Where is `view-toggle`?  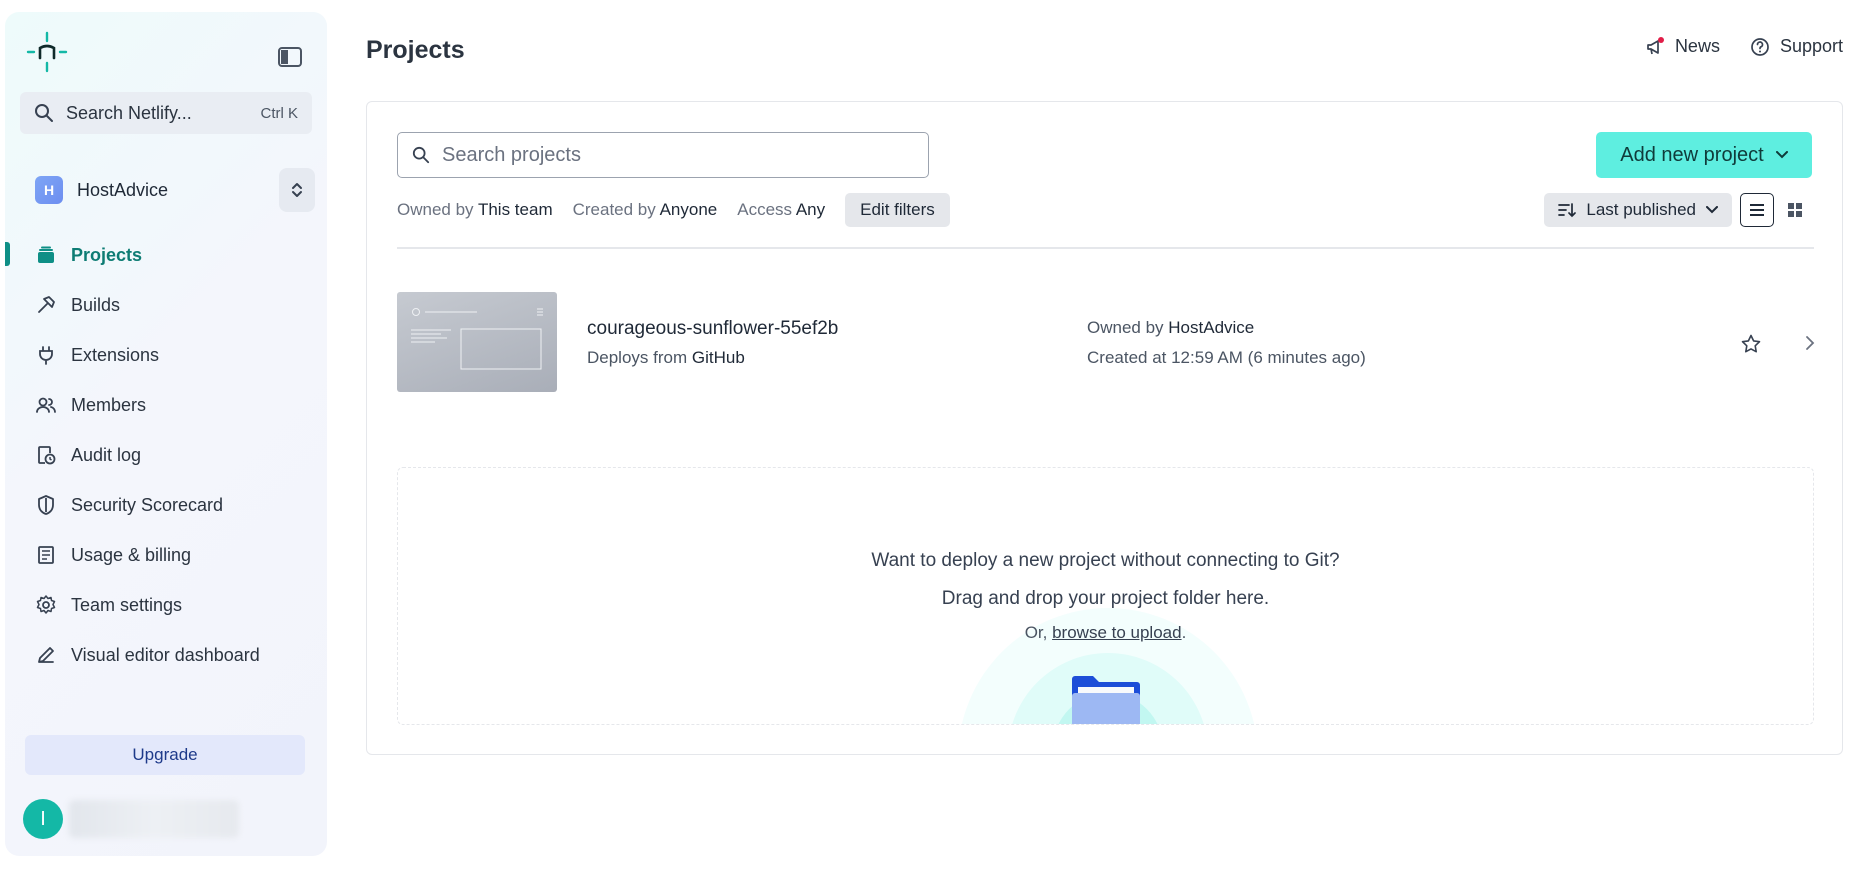 view-toggle is located at coordinates (1776, 210).